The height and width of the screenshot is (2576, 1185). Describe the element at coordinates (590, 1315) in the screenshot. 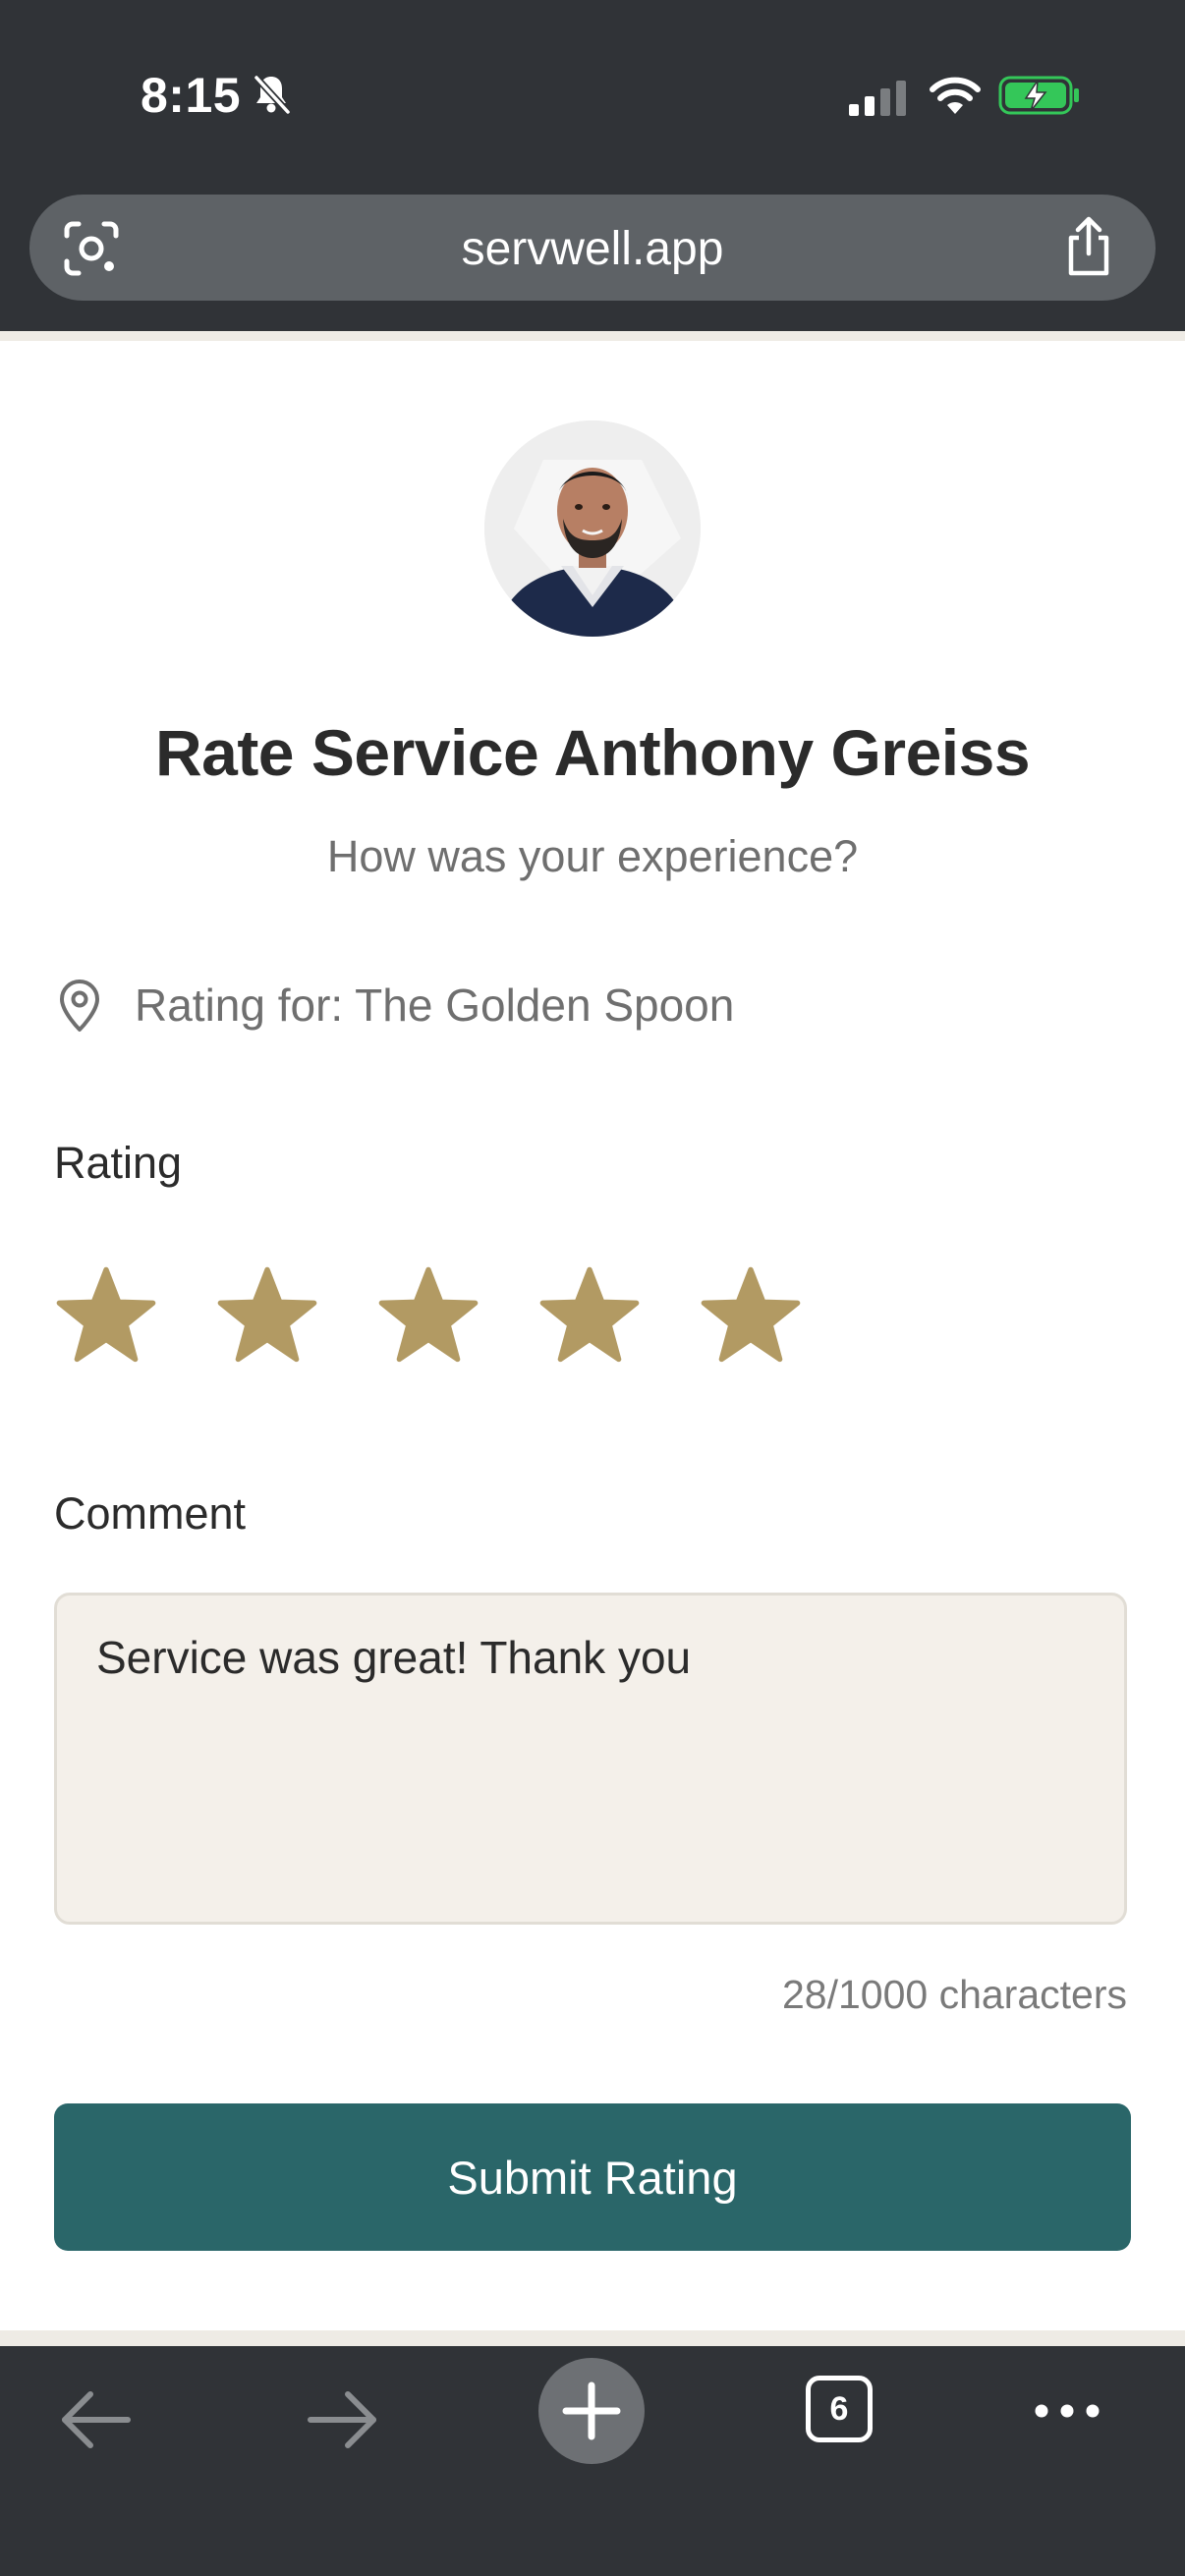

I see `star-4-icon` at that location.